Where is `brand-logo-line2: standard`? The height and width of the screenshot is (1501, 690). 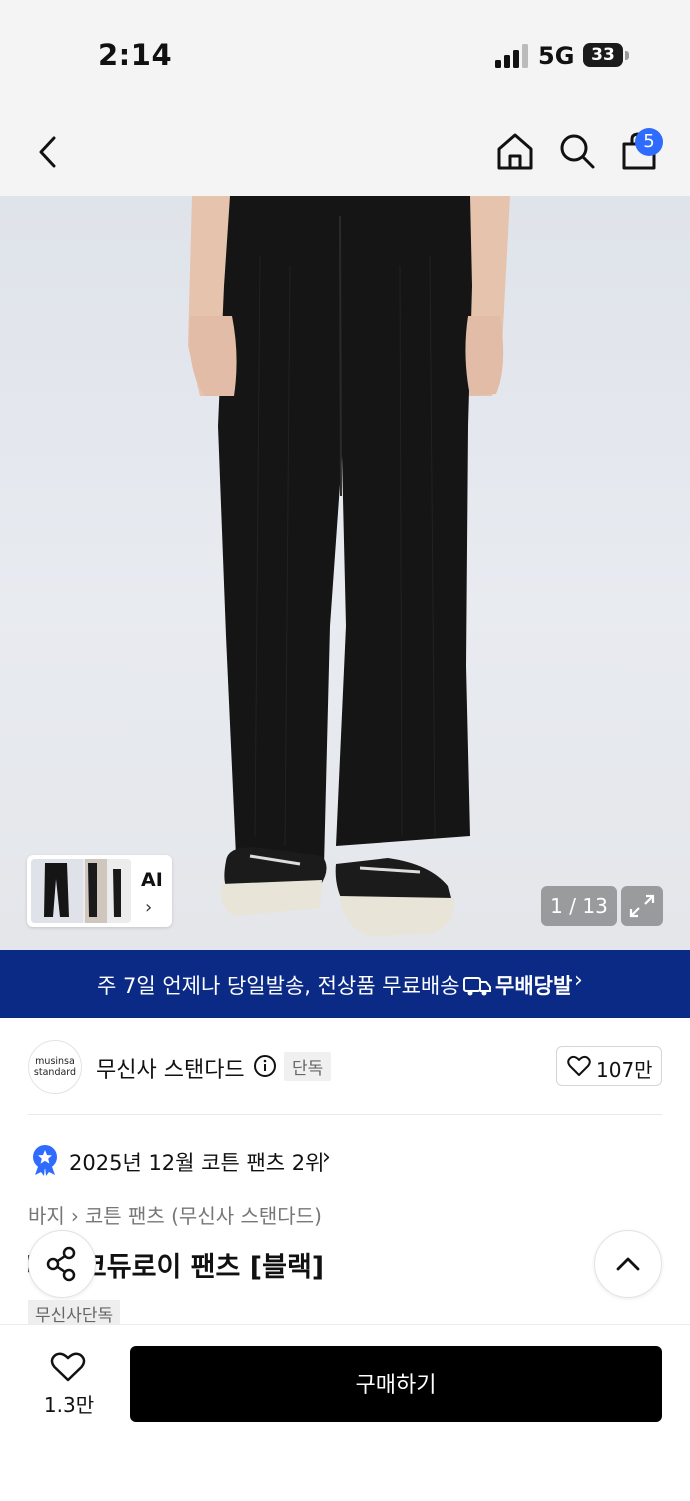
brand-logo-line2: standard is located at coordinates (55, 1072).